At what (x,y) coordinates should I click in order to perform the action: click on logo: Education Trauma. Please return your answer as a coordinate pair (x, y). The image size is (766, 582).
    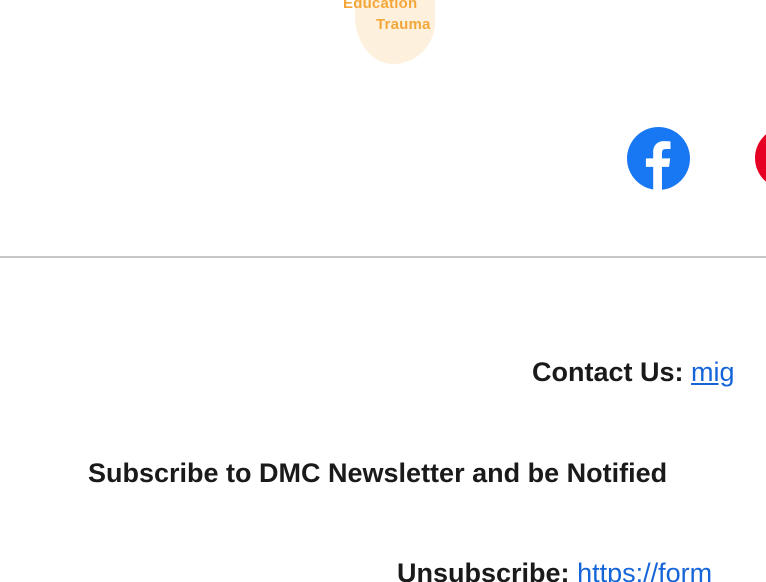
    Looking at the image, I should click on (385, 32).